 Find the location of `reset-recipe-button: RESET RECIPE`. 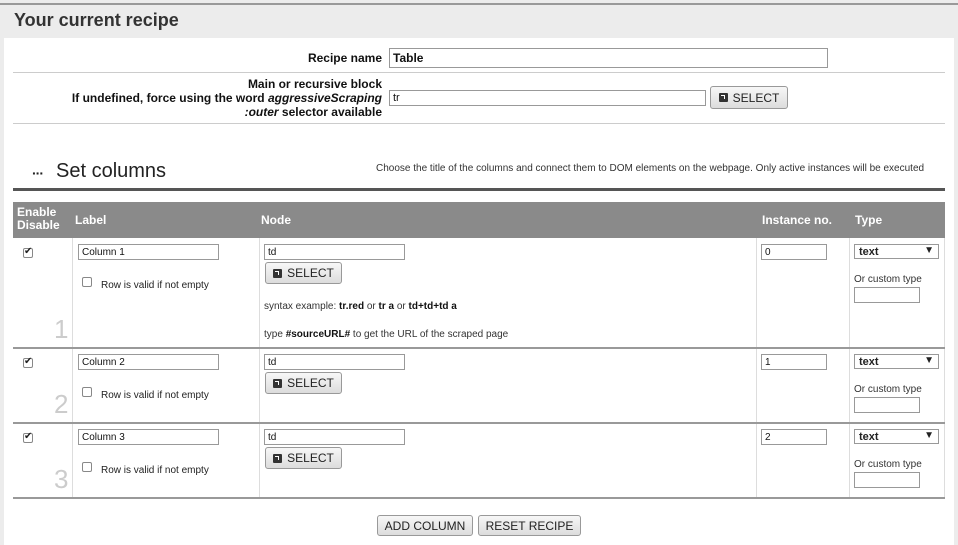

reset-recipe-button: RESET RECIPE is located at coordinates (529, 525).